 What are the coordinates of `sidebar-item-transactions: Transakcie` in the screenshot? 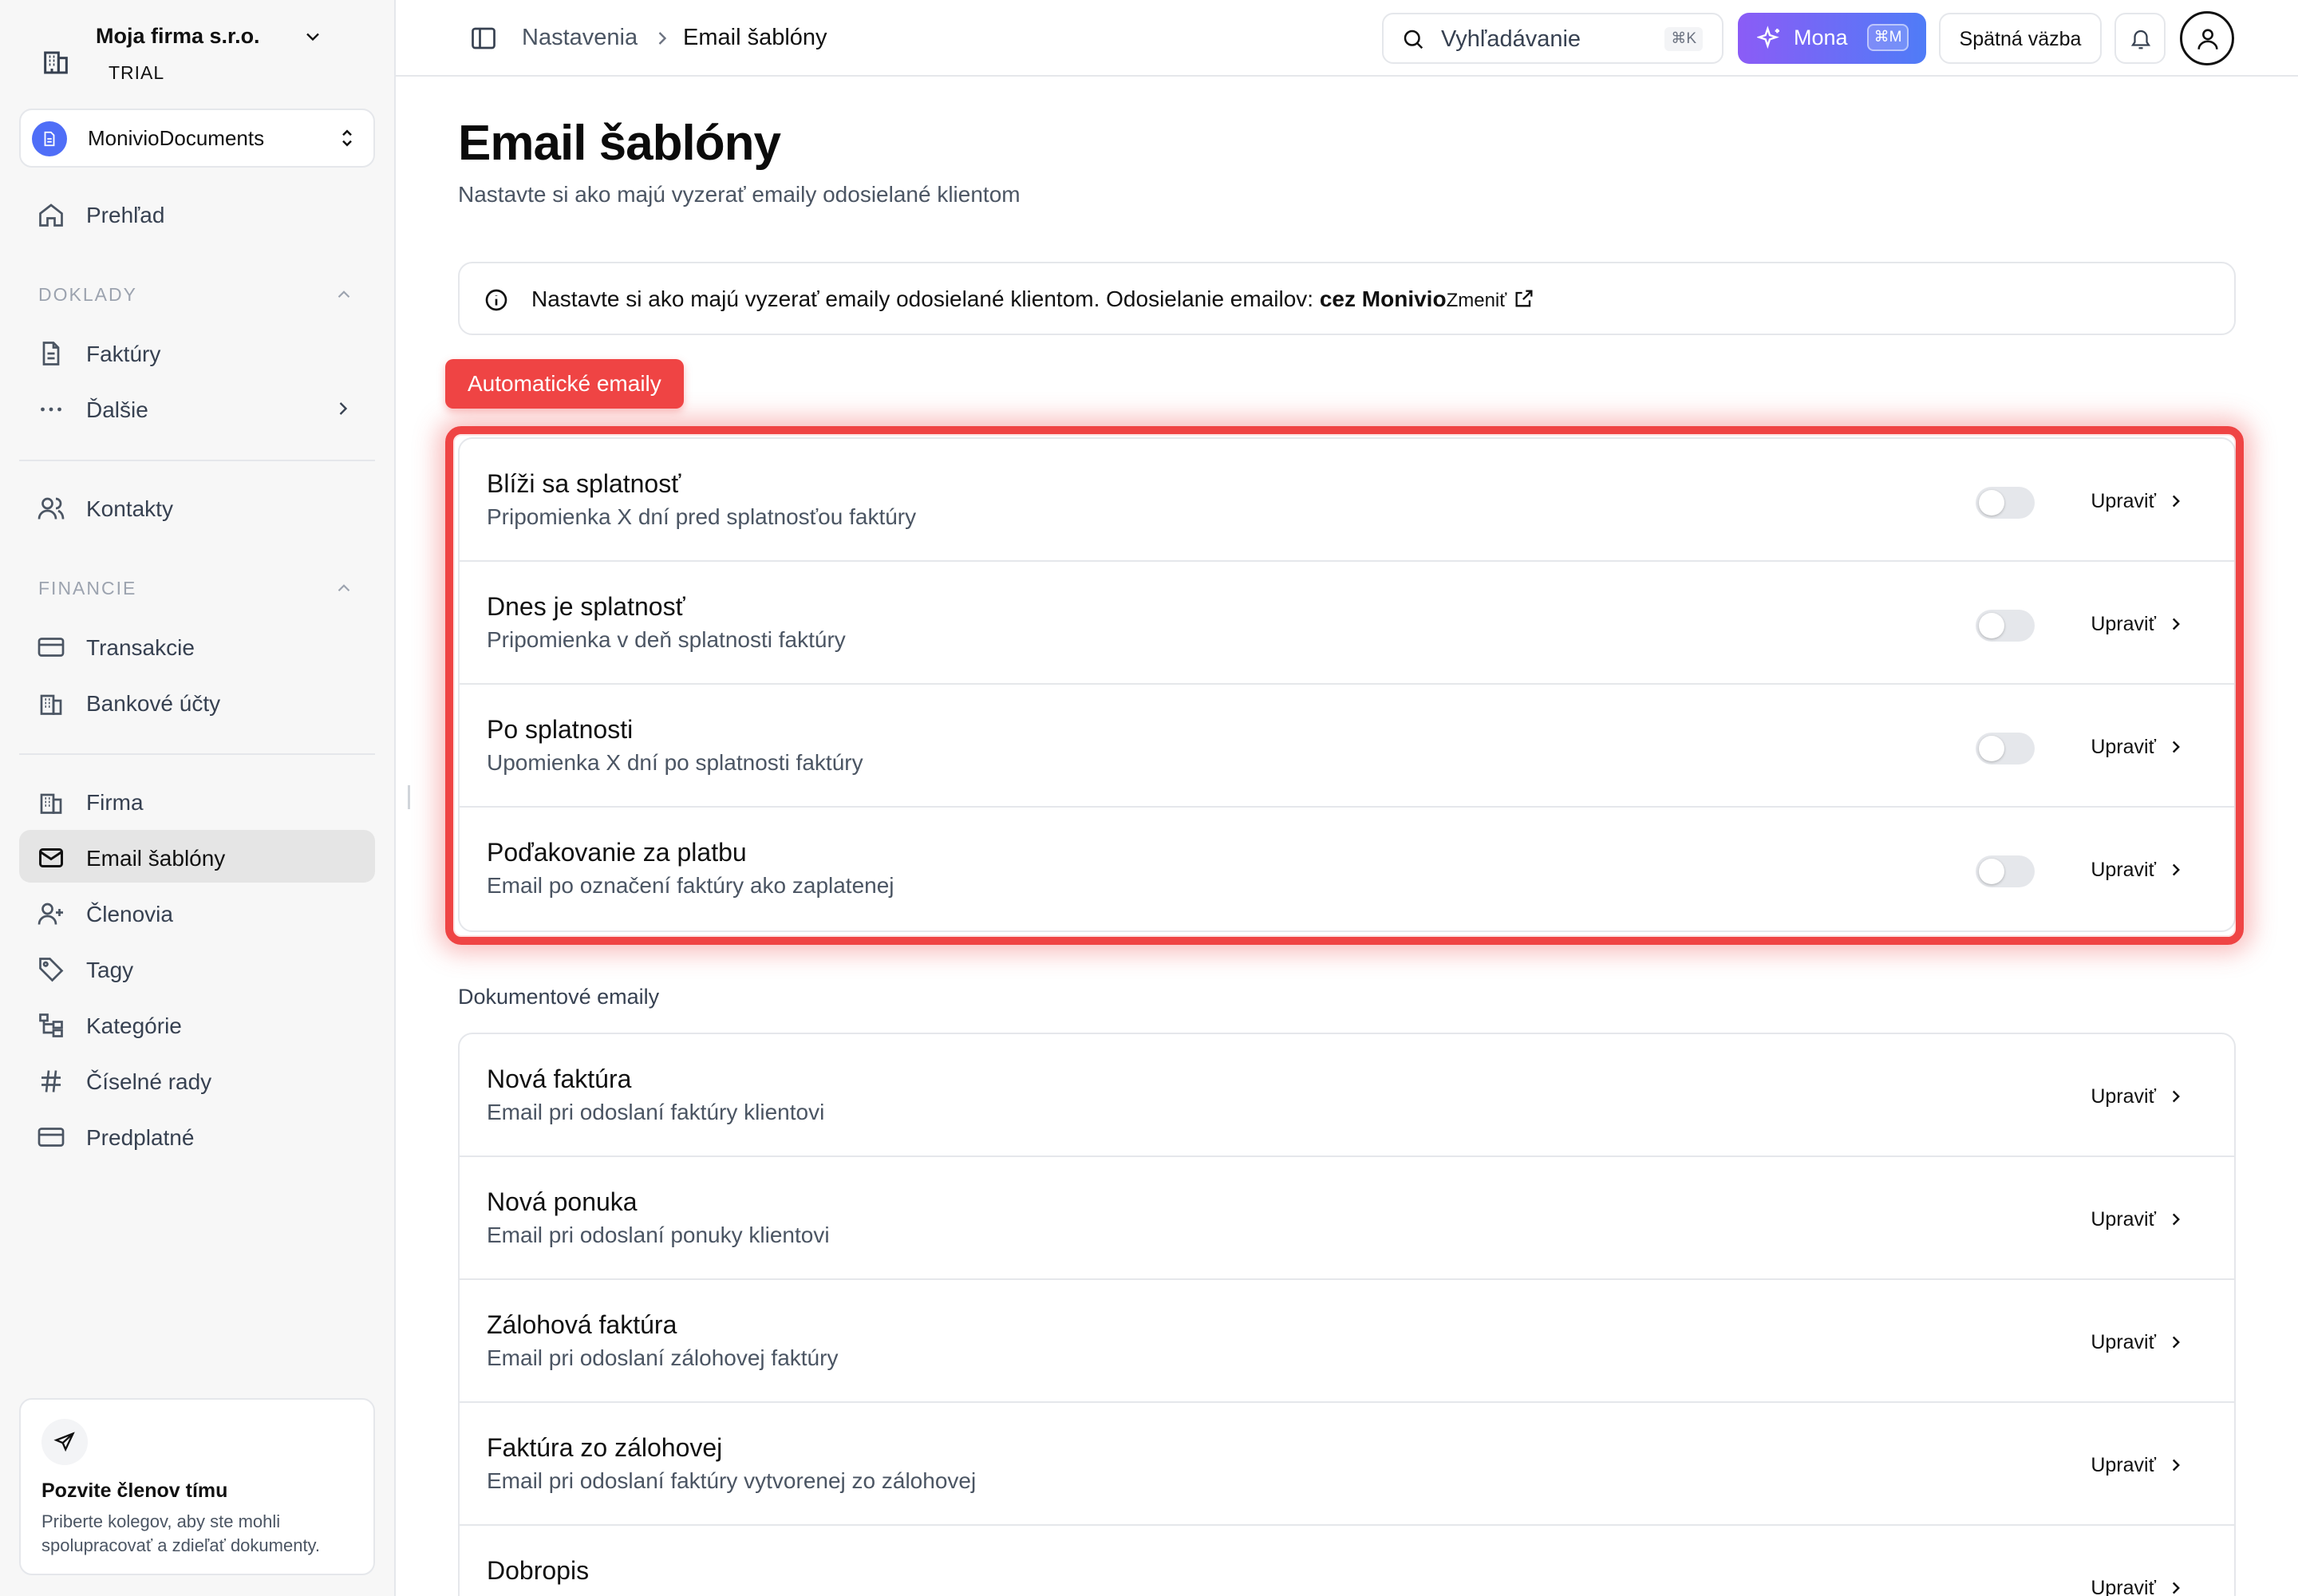 It's located at (197, 645).